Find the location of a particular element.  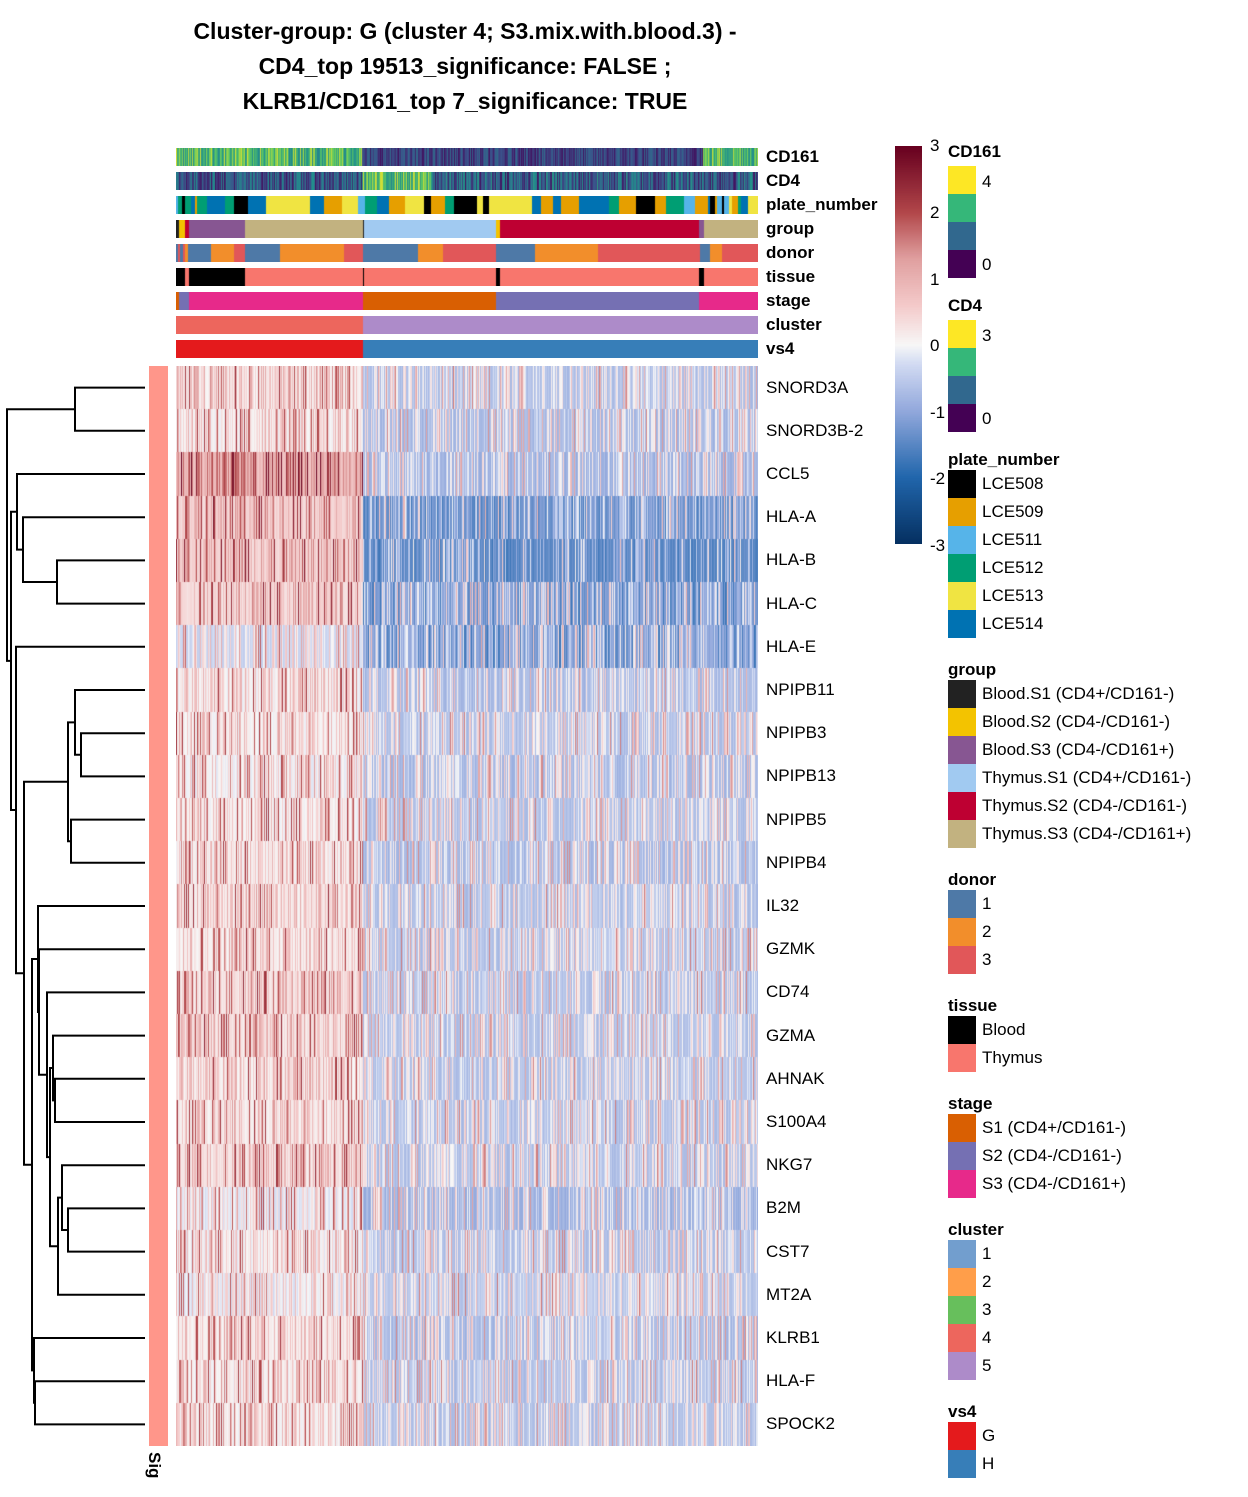

cbar-tick-3: 3 is located at coordinates (935, 145).